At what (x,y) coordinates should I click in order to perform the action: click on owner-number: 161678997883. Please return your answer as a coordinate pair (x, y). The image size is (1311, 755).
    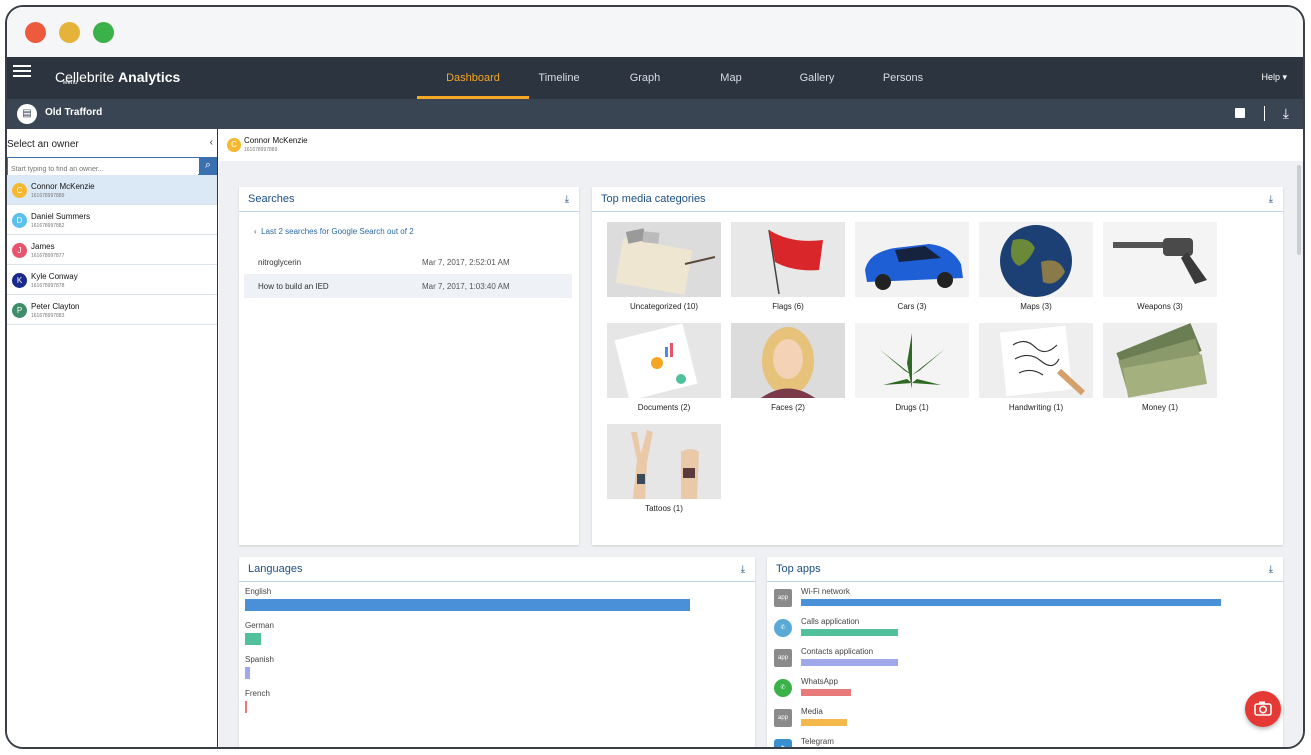
    Looking at the image, I should click on (48, 316).